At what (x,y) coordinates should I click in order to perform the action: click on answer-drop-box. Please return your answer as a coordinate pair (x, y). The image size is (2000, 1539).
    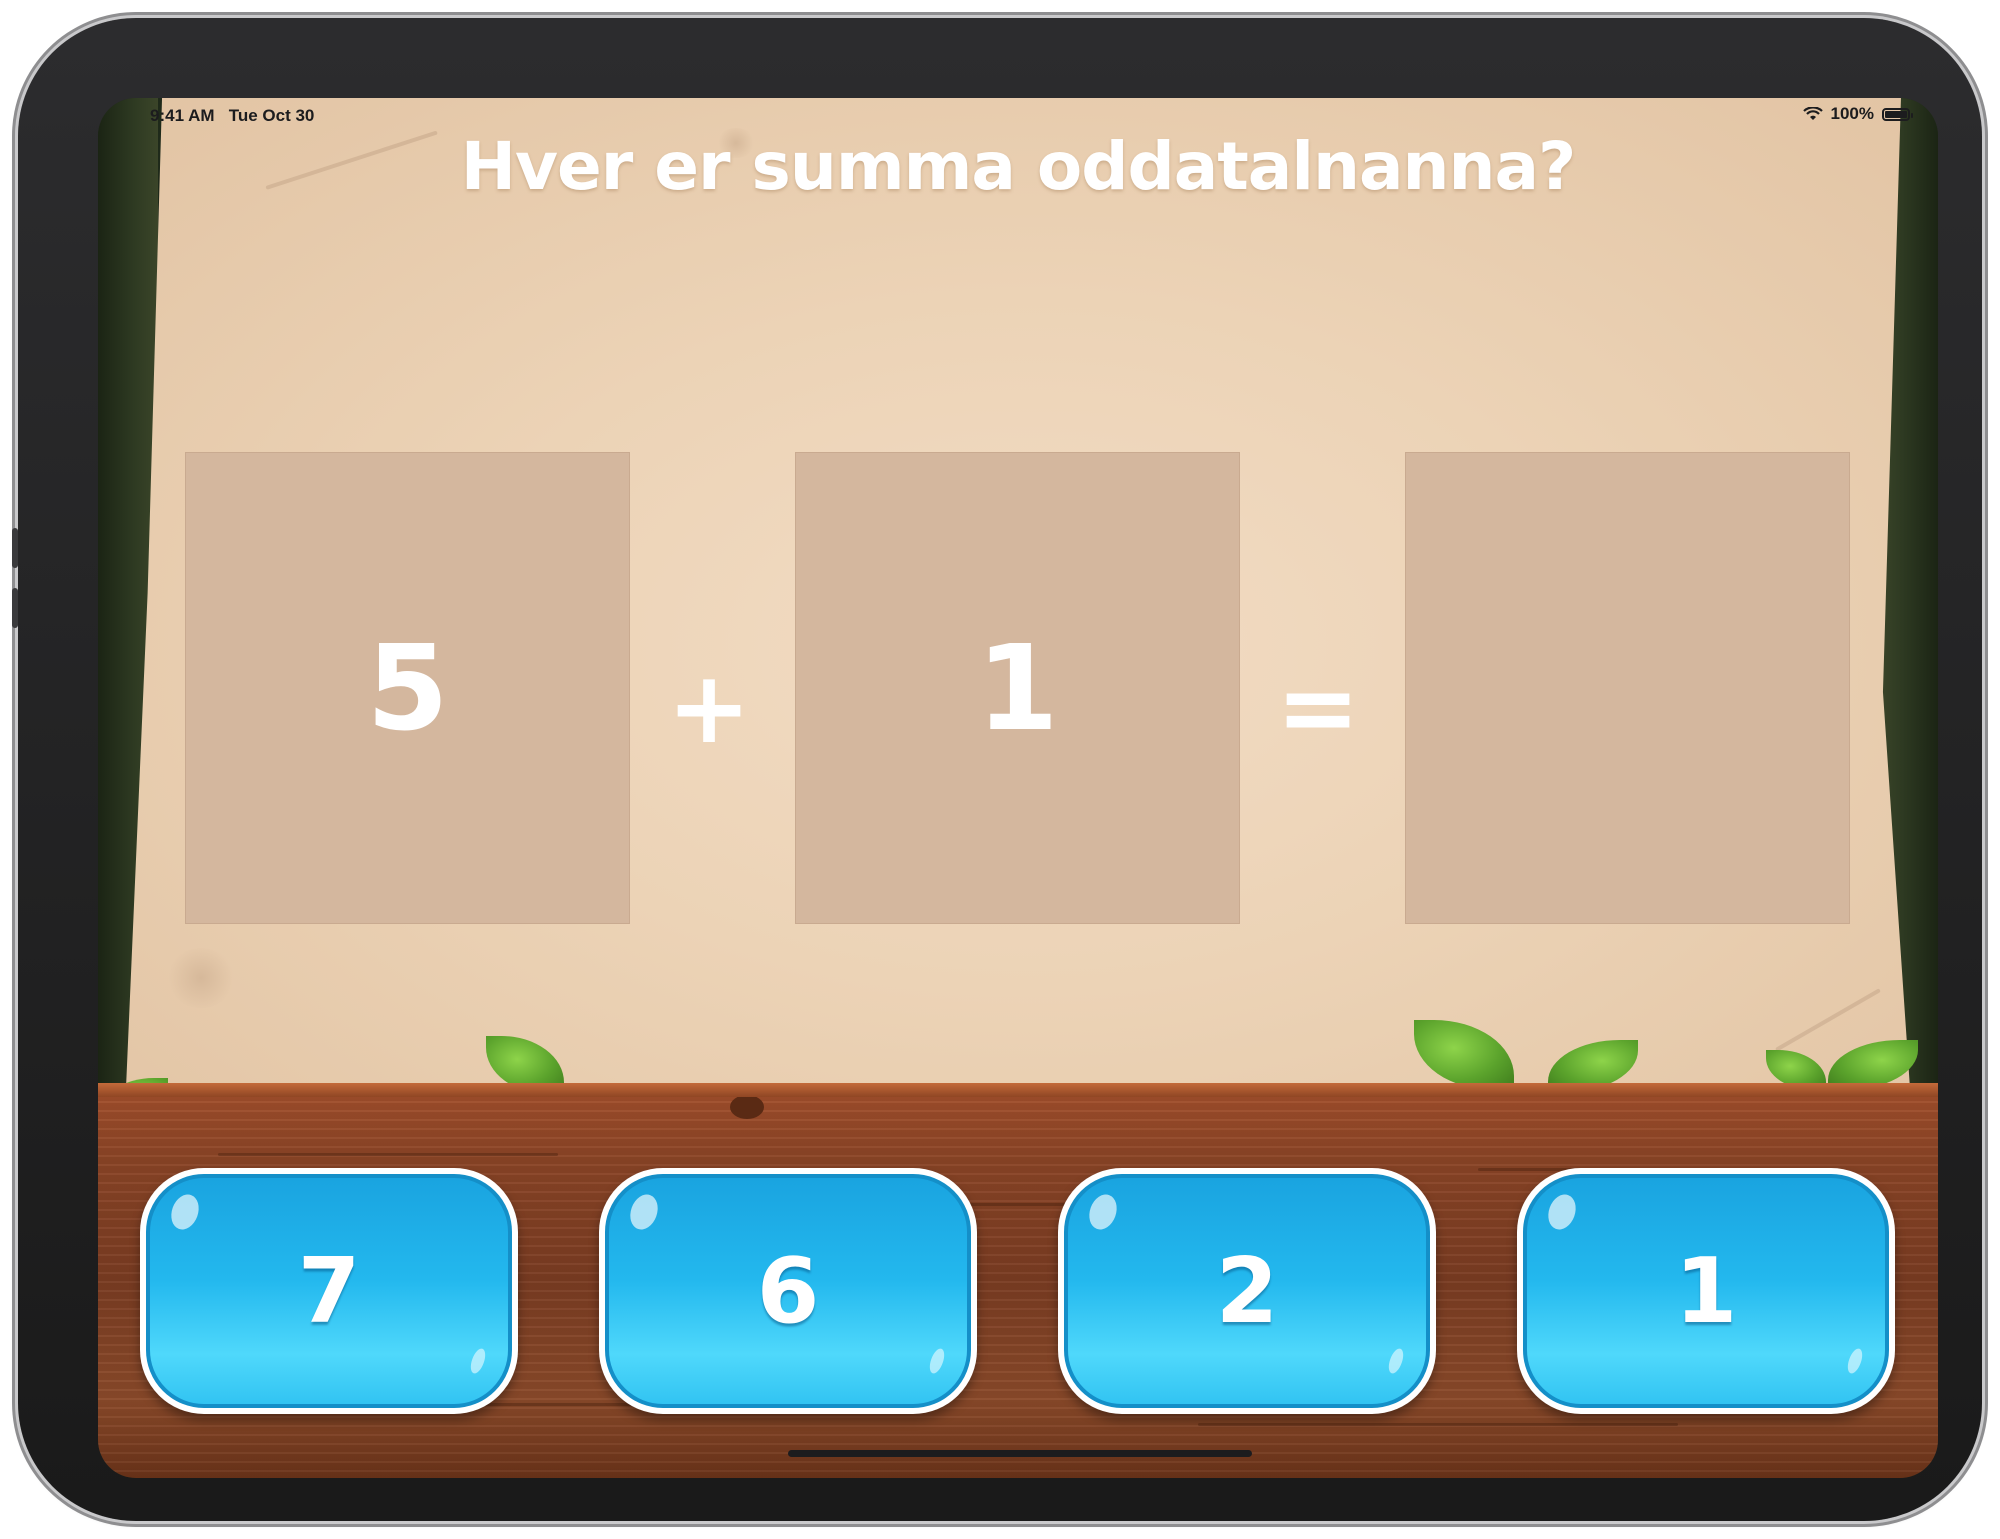
    Looking at the image, I should click on (1627, 688).